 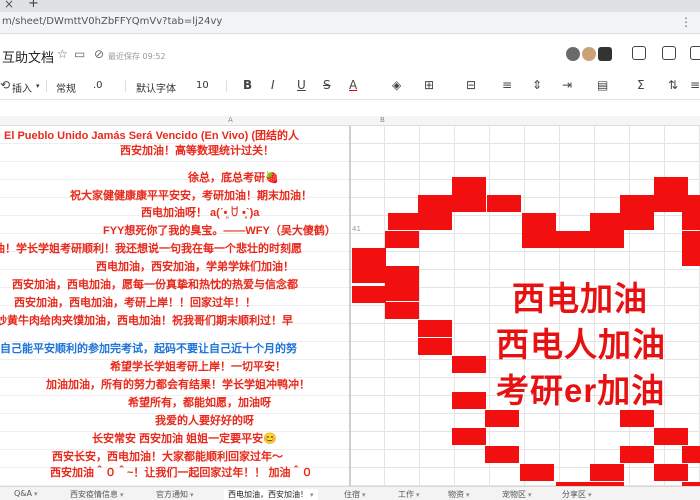 What do you see at coordinates (156, 87) in the screenshot?
I see `font-family-select: 默认字体` at bounding box center [156, 87].